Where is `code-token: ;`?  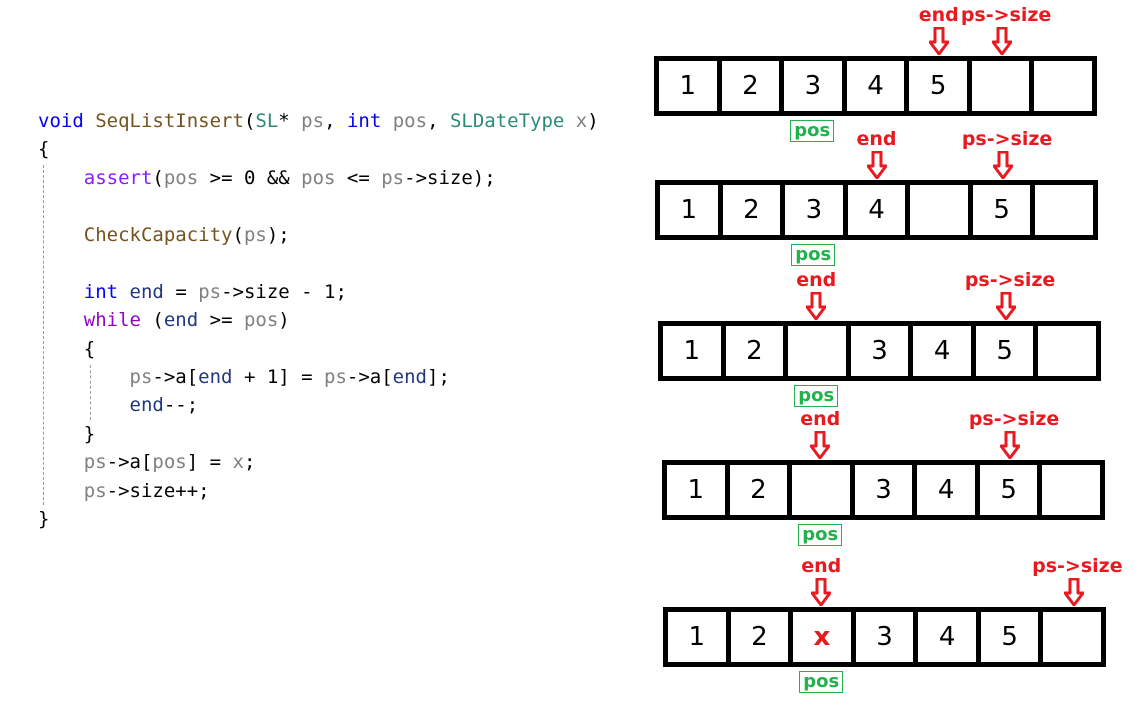 code-token: ; is located at coordinates (249, 462).